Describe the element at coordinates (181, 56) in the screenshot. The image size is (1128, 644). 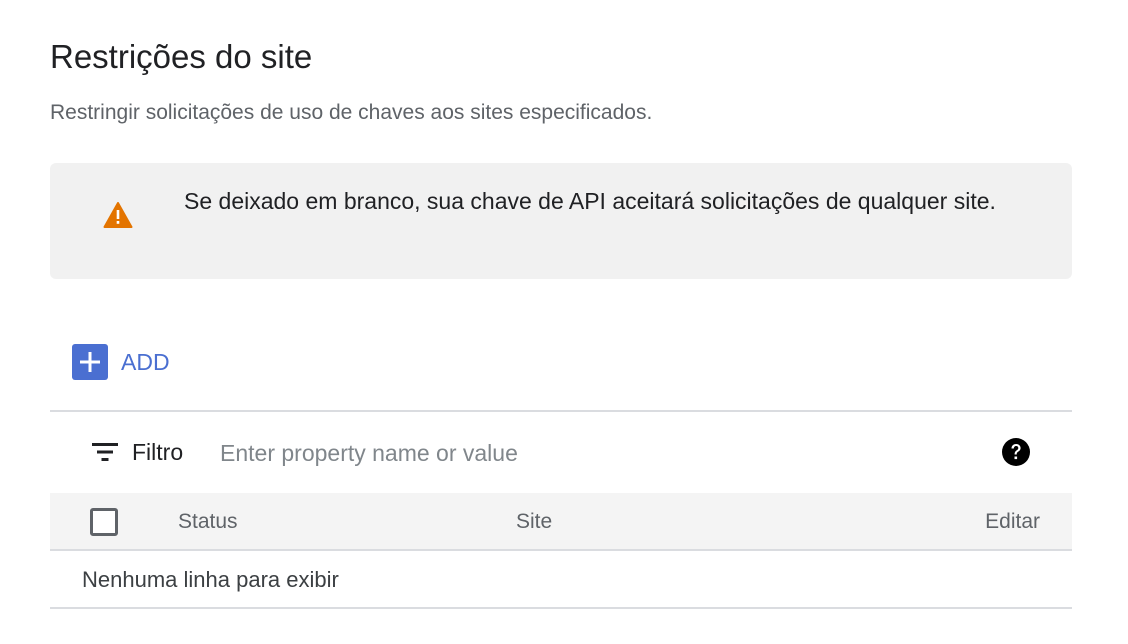
I see `section-title: Restrições do site` at that location.